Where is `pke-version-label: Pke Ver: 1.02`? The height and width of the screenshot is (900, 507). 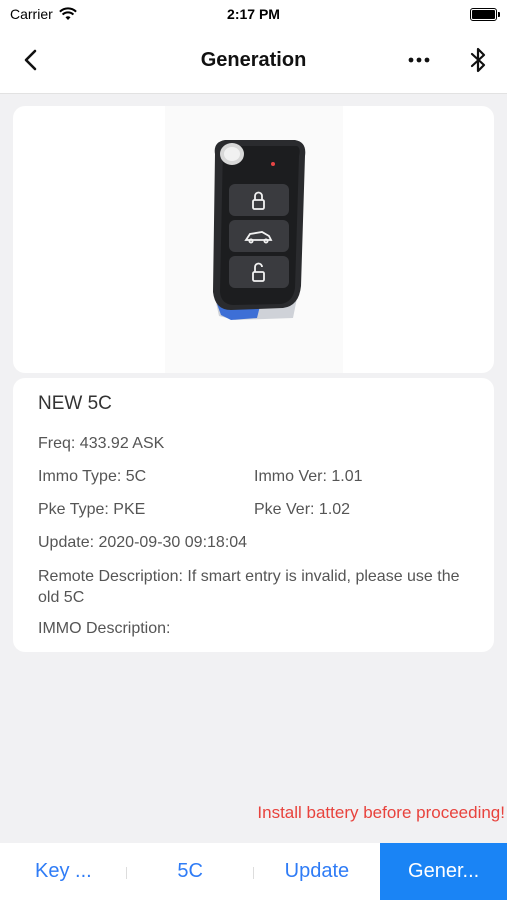 pke-version-label: Pke Ver: 1.02 is located at coordinates (302, 509).